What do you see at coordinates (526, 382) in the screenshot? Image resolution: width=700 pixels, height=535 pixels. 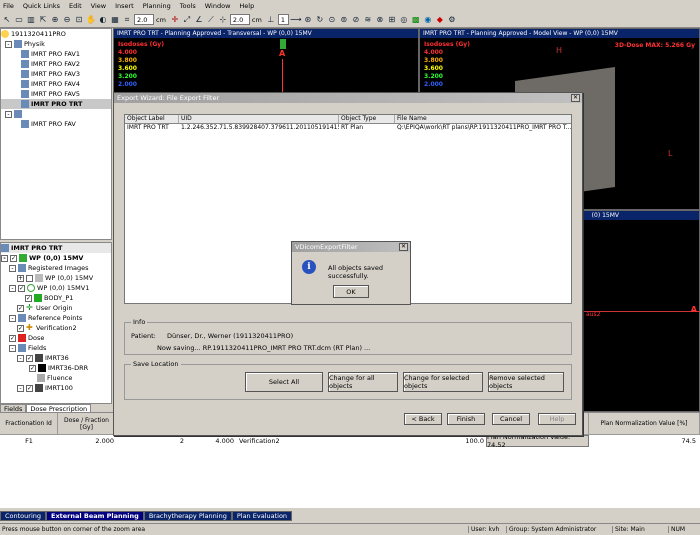 I see `remove-selected-button: Remove selected objects` at bounding box center [526, 382].